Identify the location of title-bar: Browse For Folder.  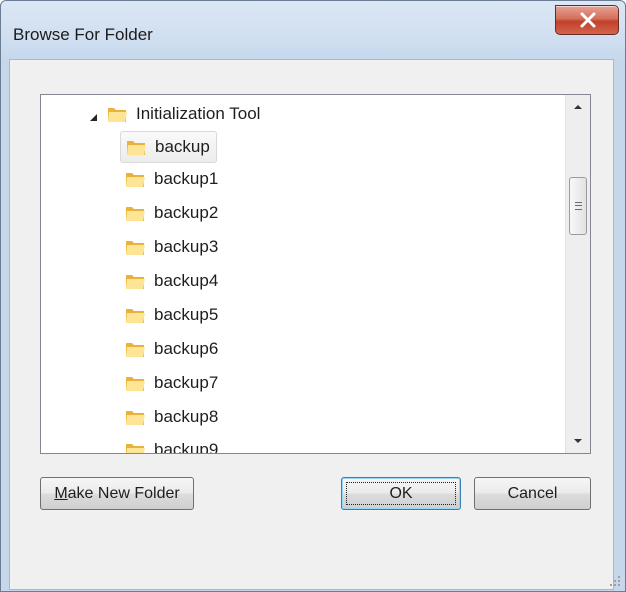
(313, 30).